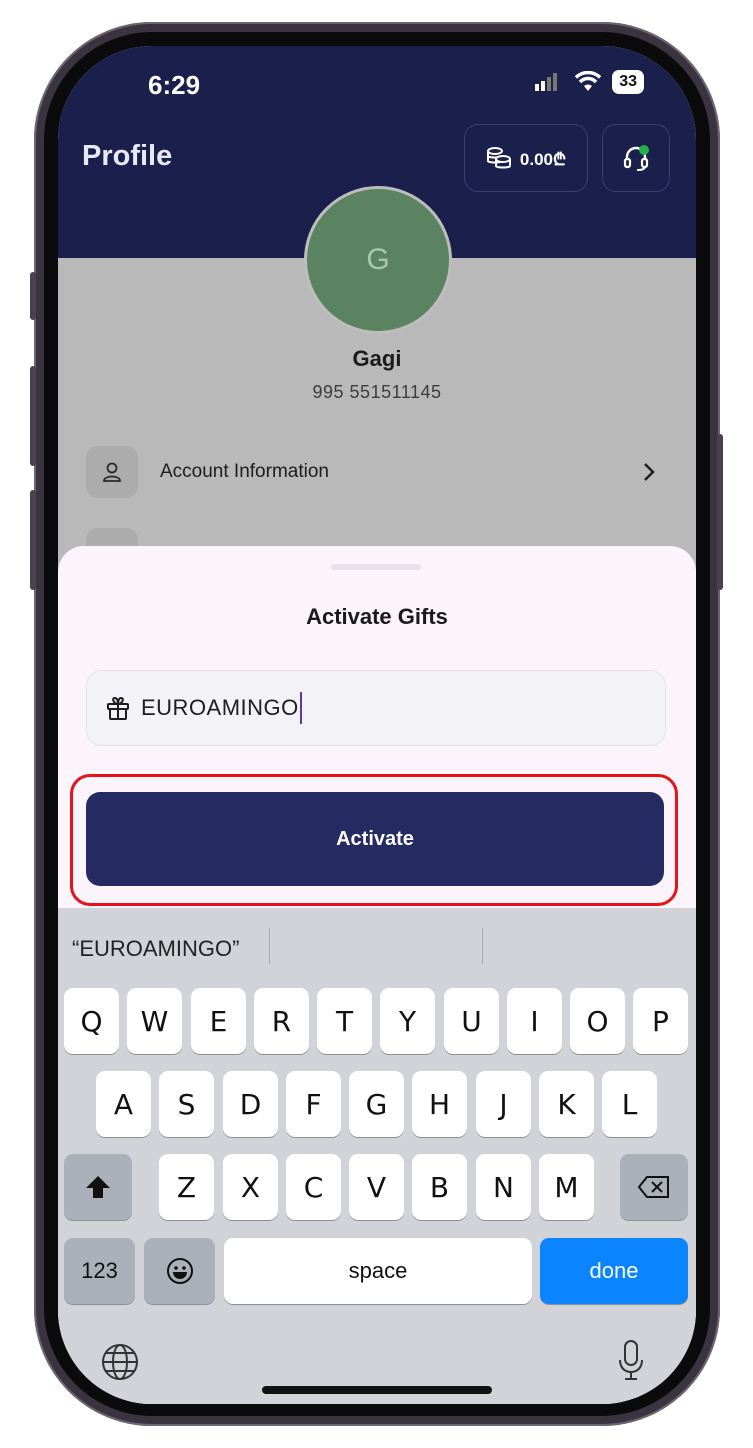 The image size is (753, 1448). I want to click on microphone-icon, so click(631, 1360).